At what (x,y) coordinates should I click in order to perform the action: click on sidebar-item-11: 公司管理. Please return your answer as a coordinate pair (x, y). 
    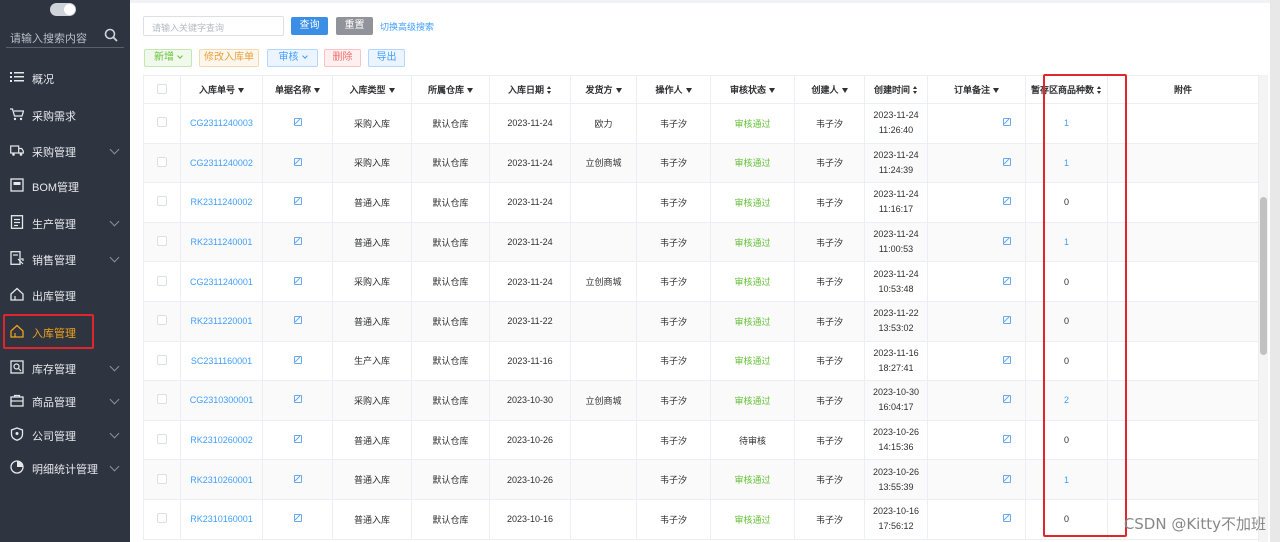
    Looking at the image, I should click on (65, 434).